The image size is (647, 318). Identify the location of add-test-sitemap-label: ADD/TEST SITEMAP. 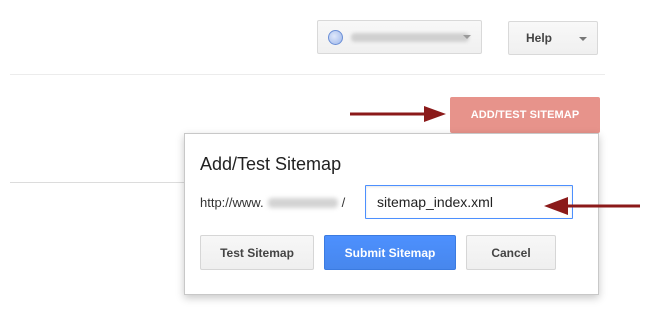
(525, 115).